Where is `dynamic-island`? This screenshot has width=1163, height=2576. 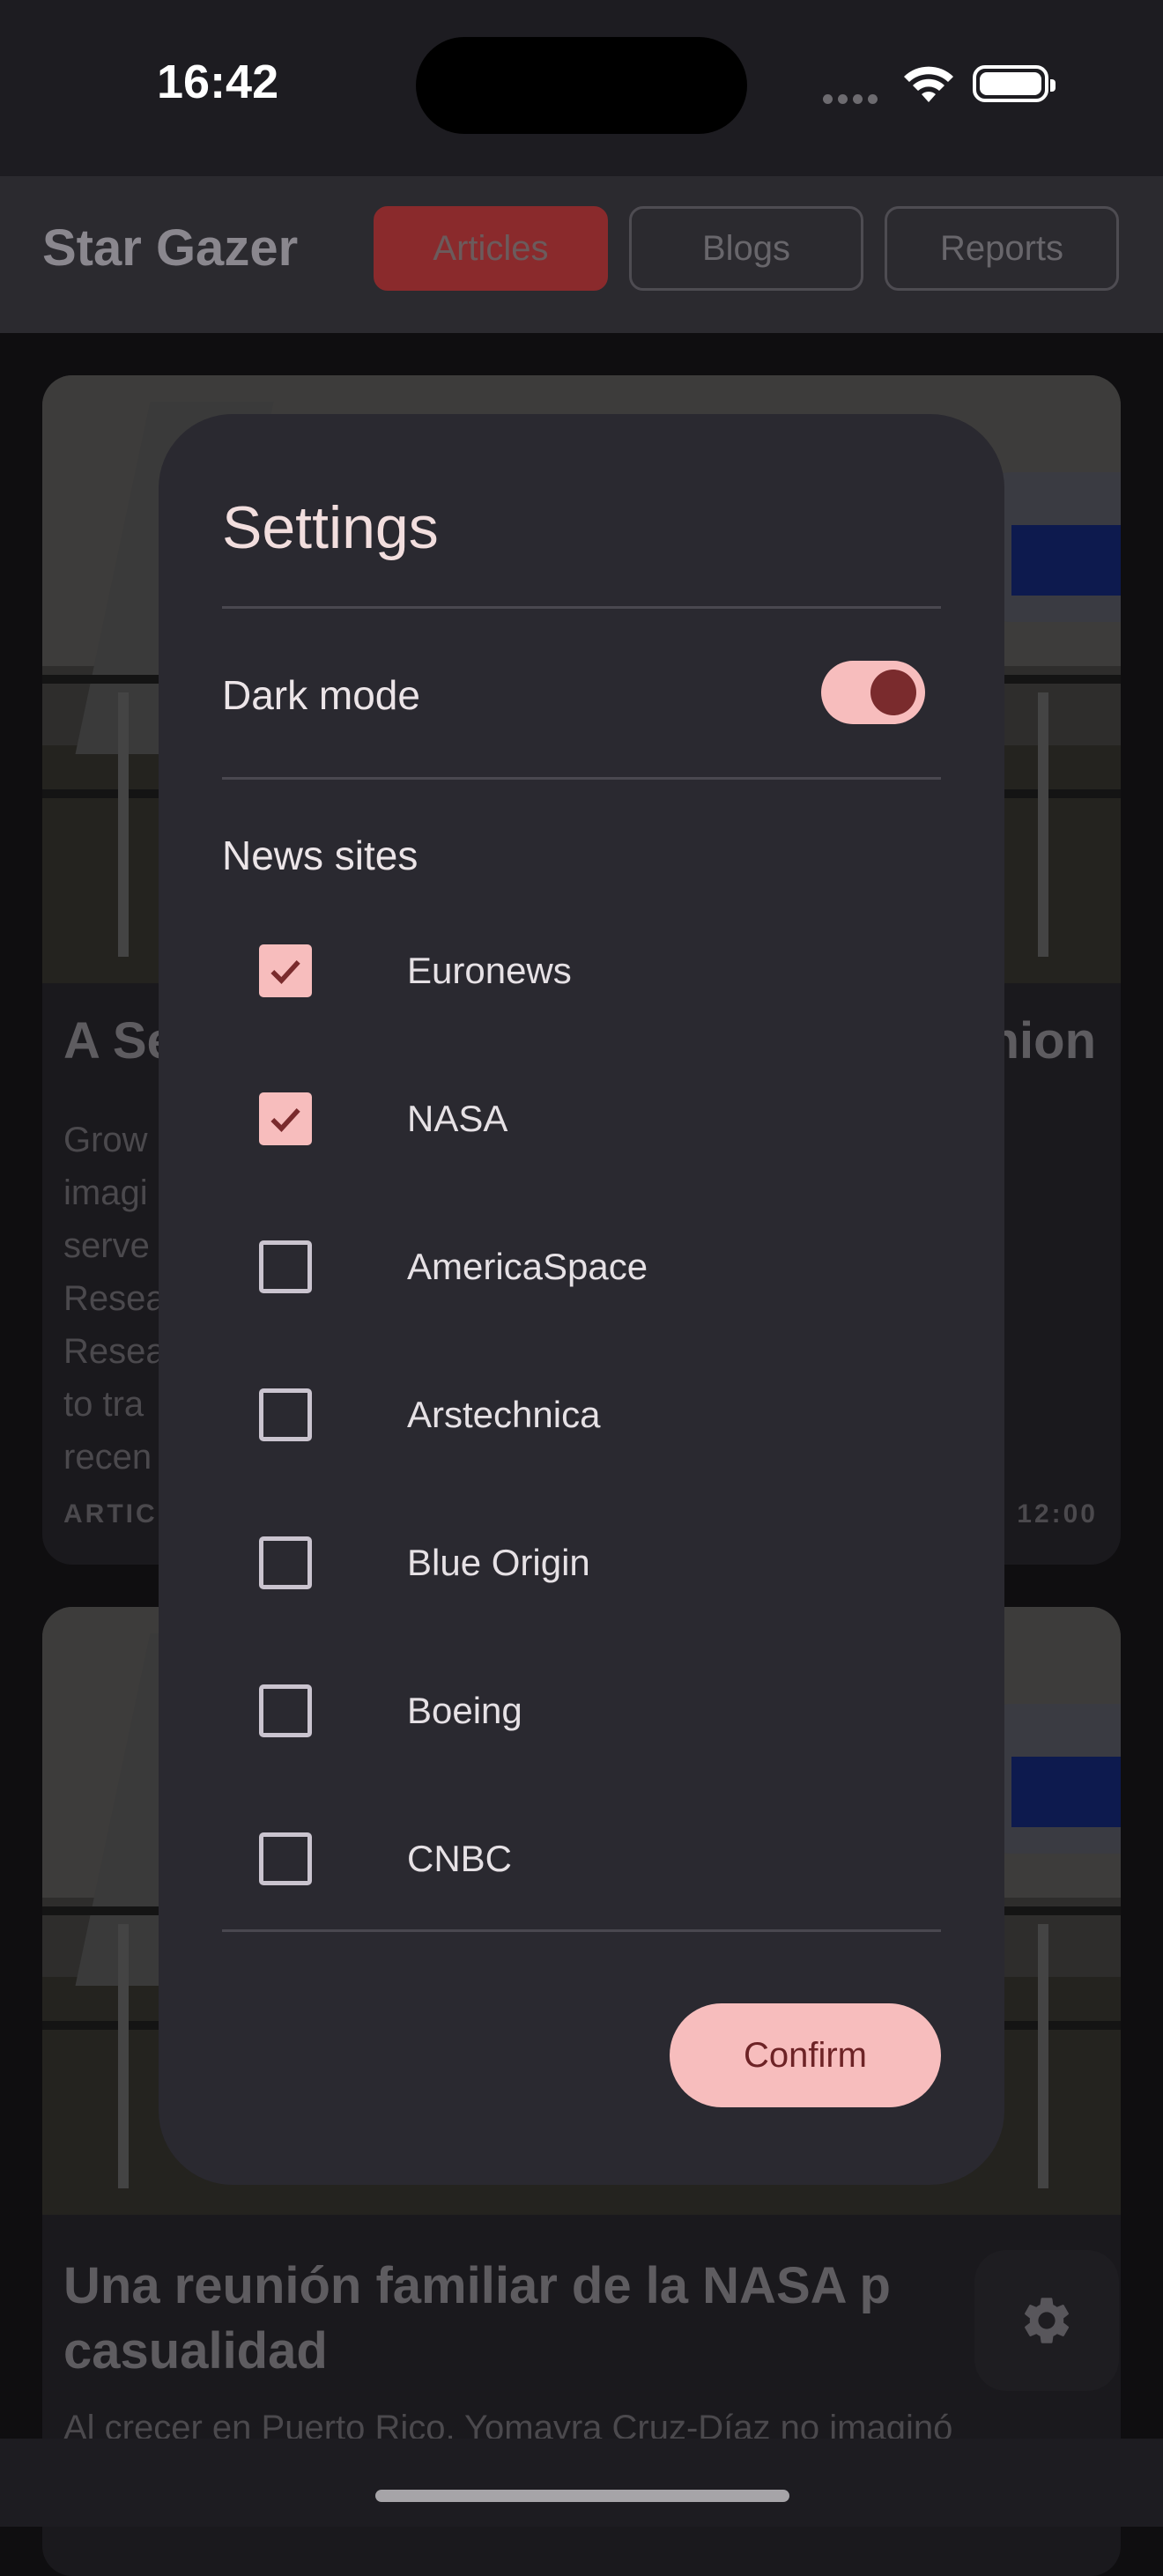 dynamic-island is located at coordinates (581, 86).